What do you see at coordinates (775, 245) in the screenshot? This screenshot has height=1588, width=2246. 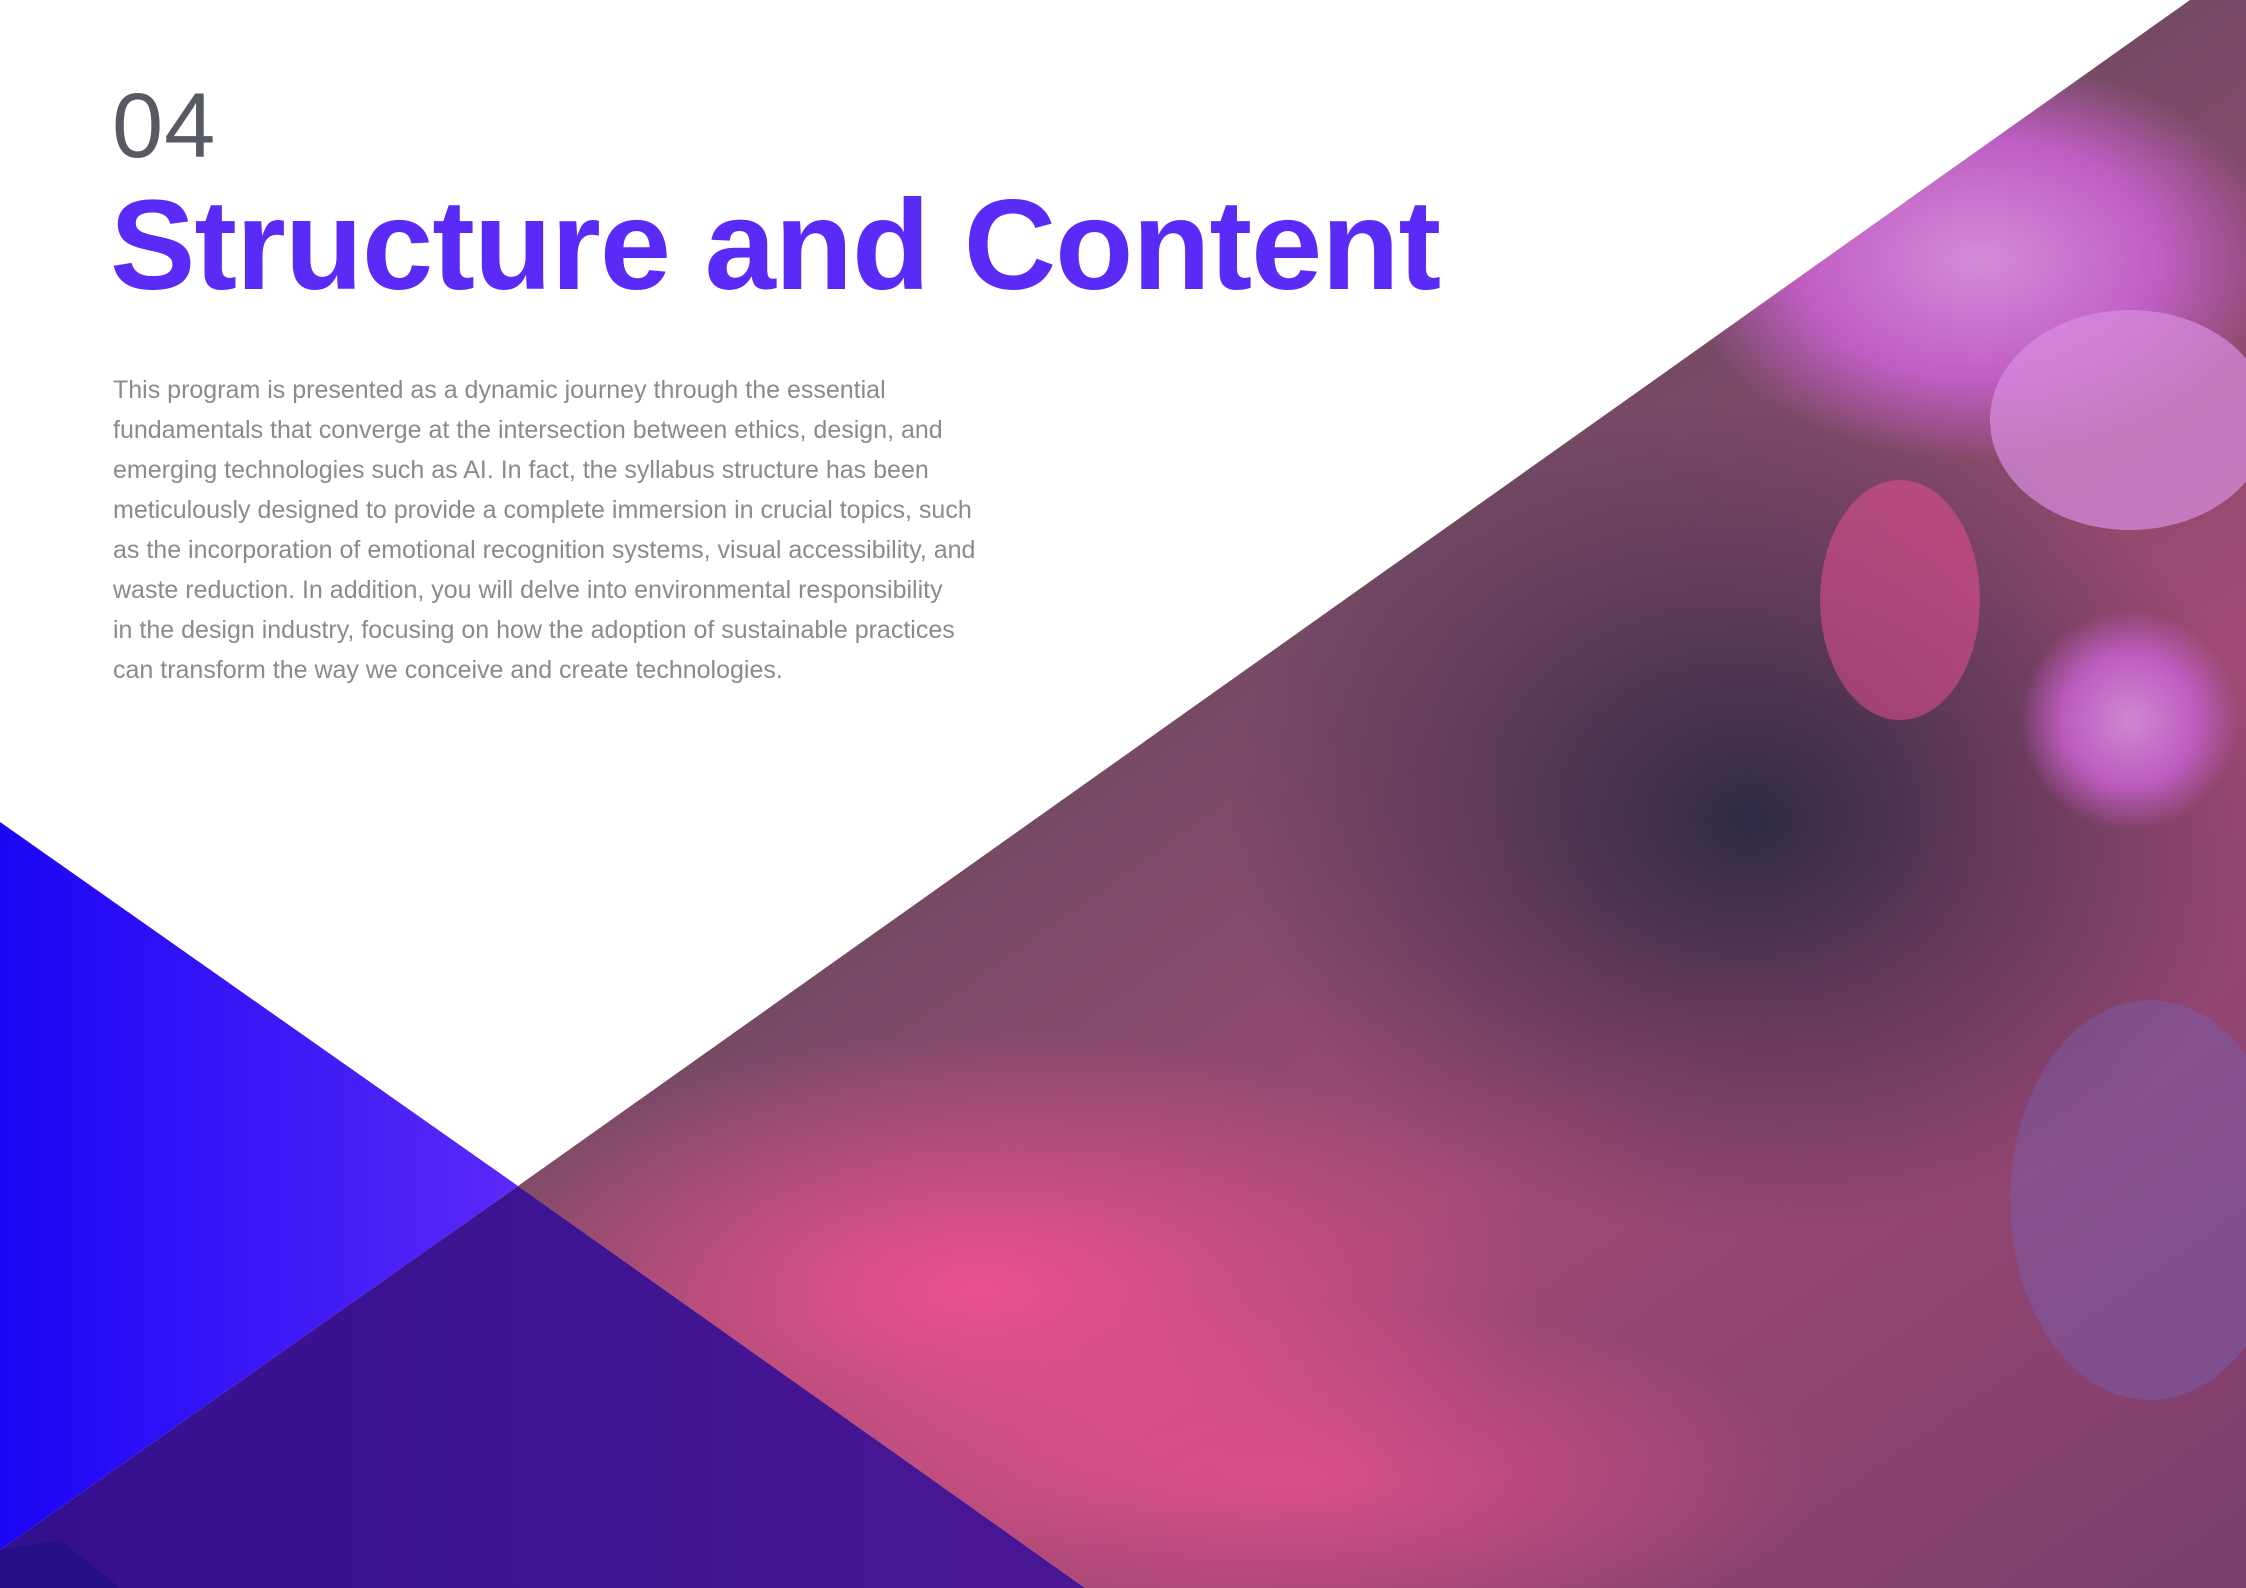 I see `page-title: Structure and Content` at bounding box center [775, 245].